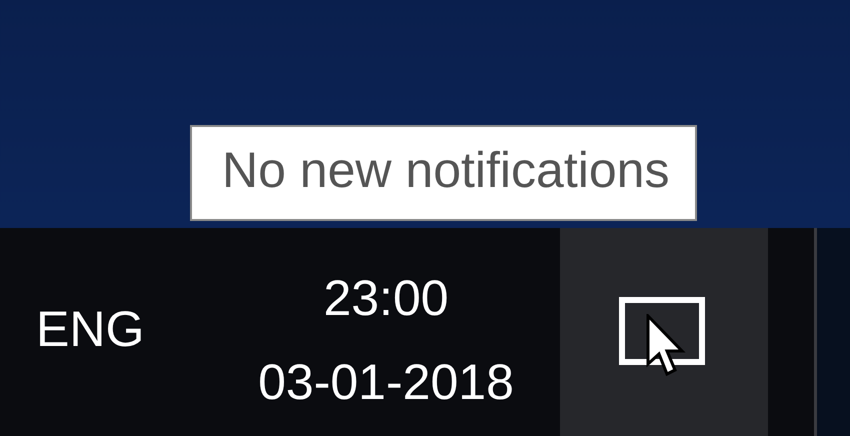  I want to click on clock-time: 23:00, so click(386, 298).